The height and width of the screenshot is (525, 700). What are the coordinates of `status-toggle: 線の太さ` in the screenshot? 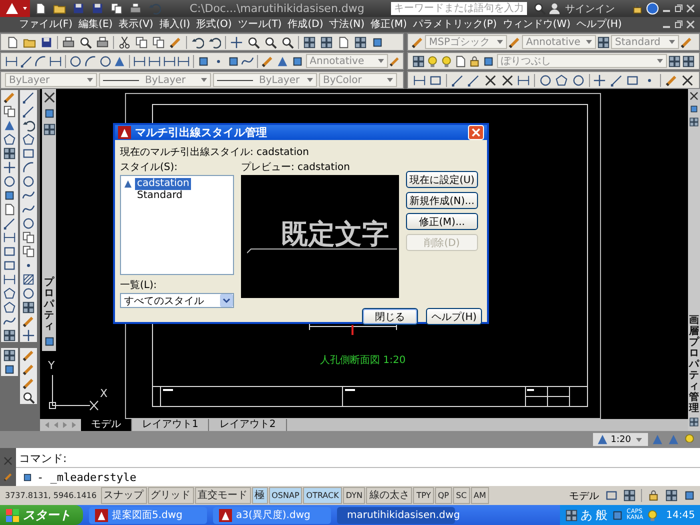 It's located at (389, 495).